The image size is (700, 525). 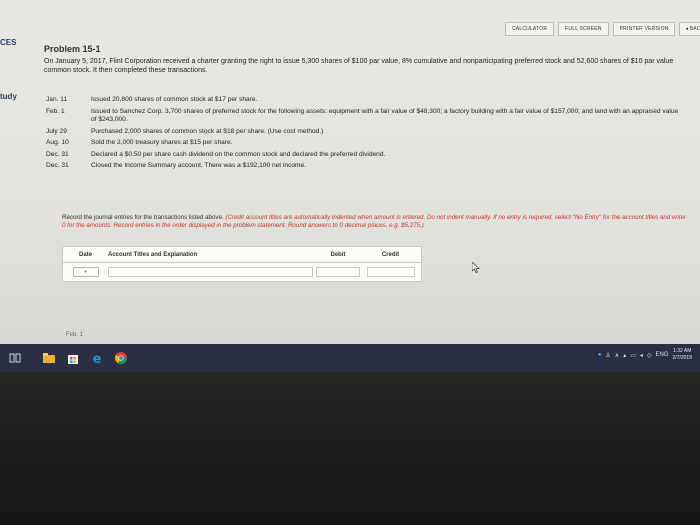 I want to click on person-icon: ♙, so click(x=607, y=355).